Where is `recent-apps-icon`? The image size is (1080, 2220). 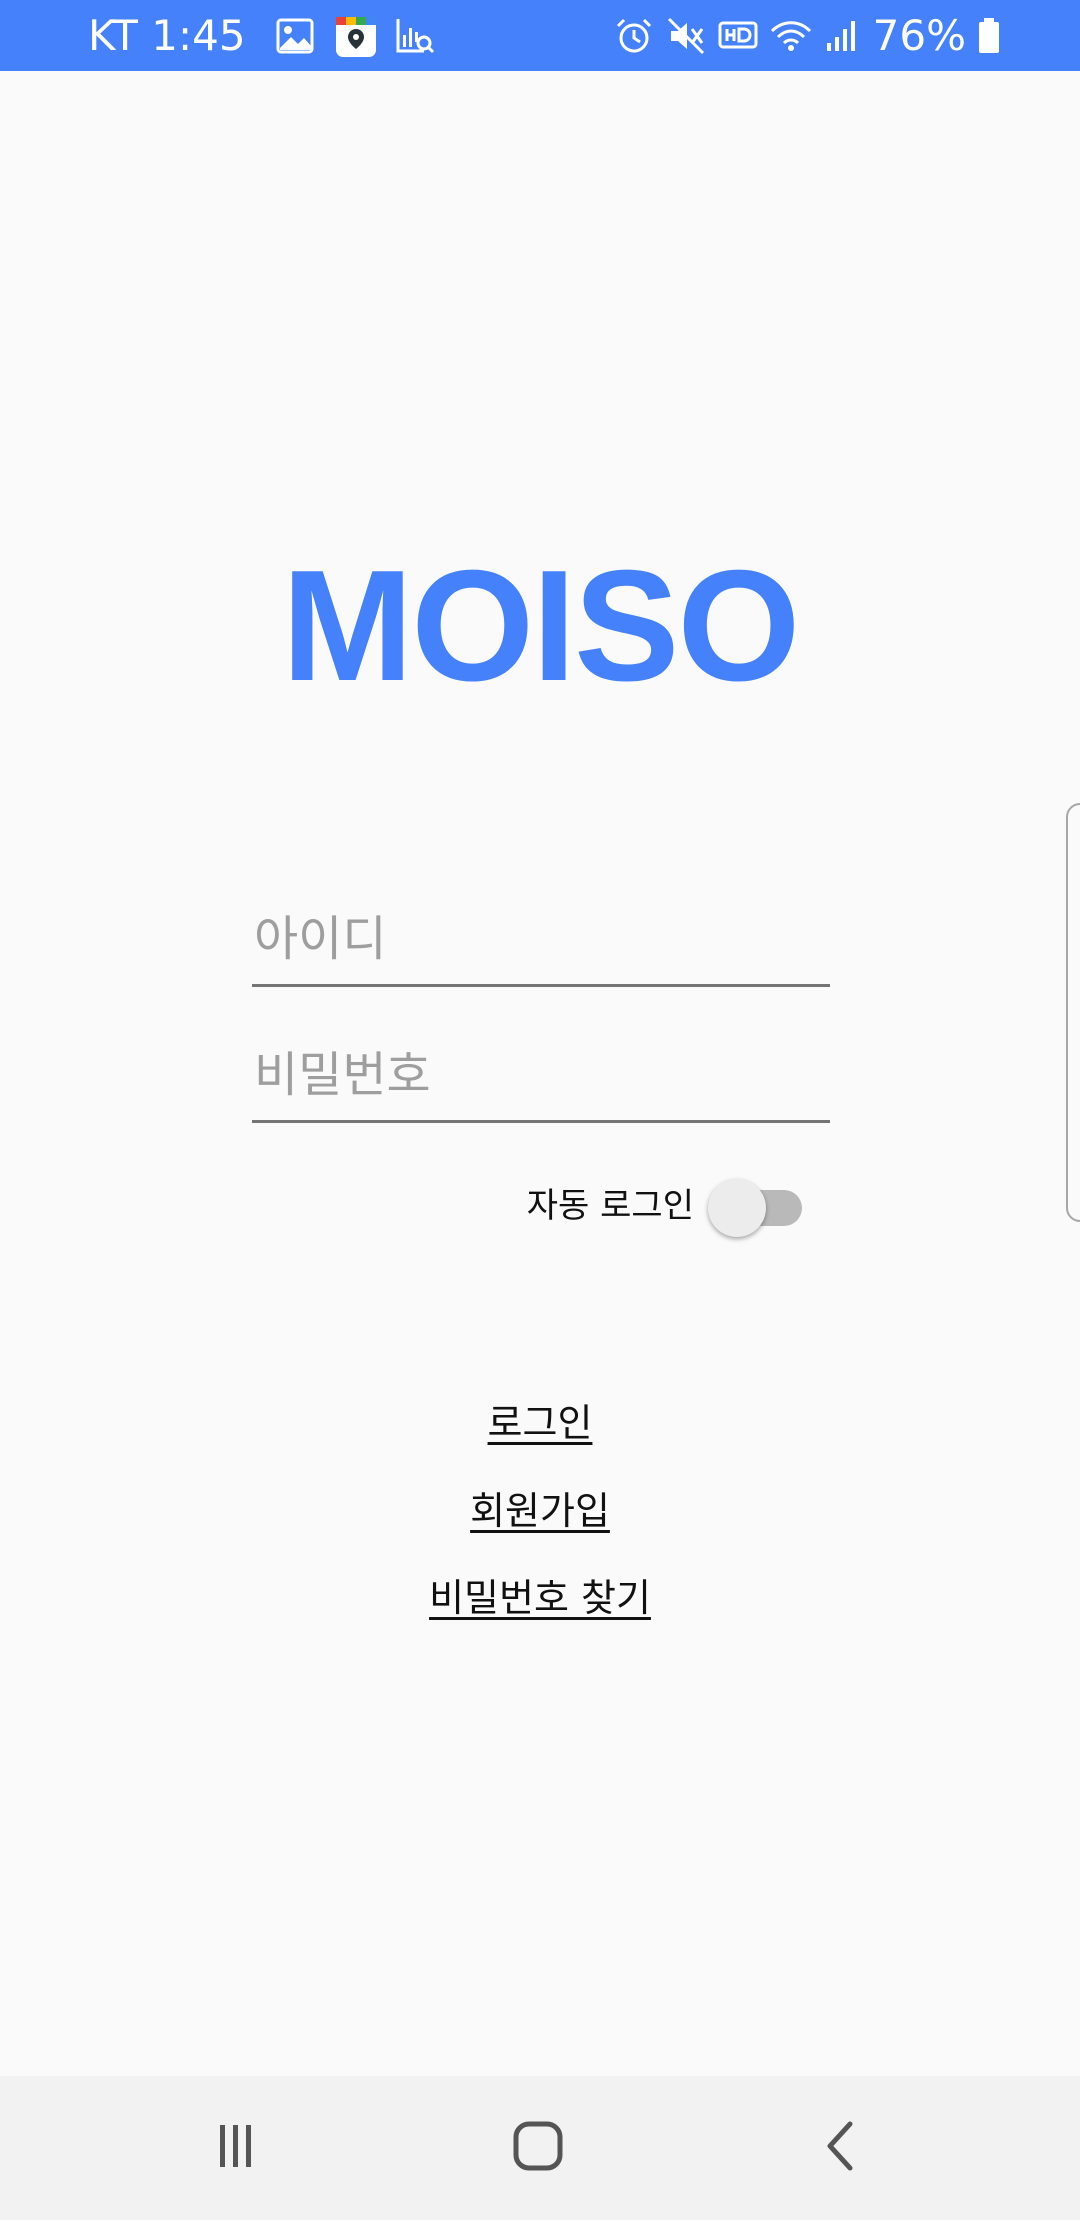 recent-apps-icon is located at coordinates (236, 2148).